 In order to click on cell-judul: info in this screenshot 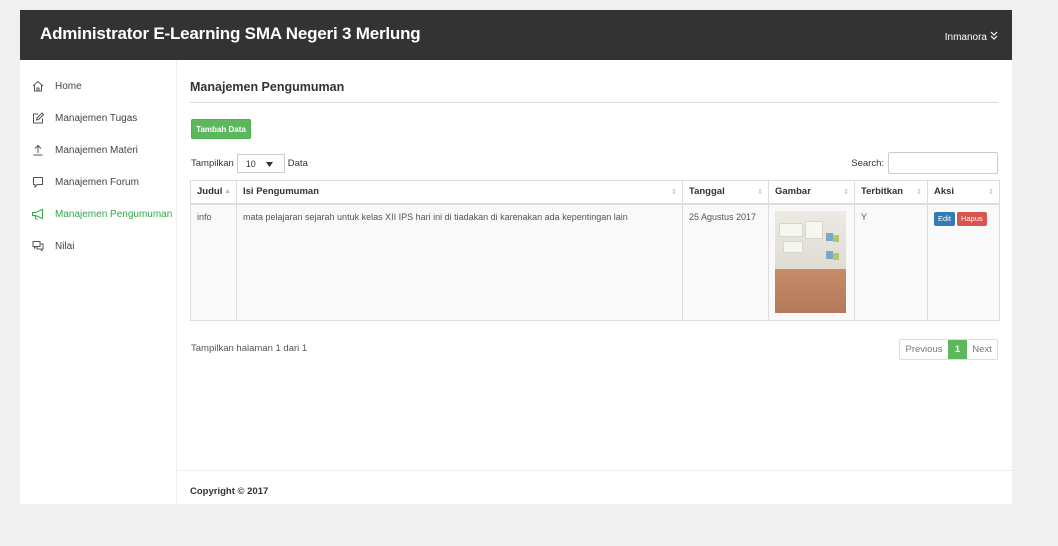, I will do `click(213, 262)`.